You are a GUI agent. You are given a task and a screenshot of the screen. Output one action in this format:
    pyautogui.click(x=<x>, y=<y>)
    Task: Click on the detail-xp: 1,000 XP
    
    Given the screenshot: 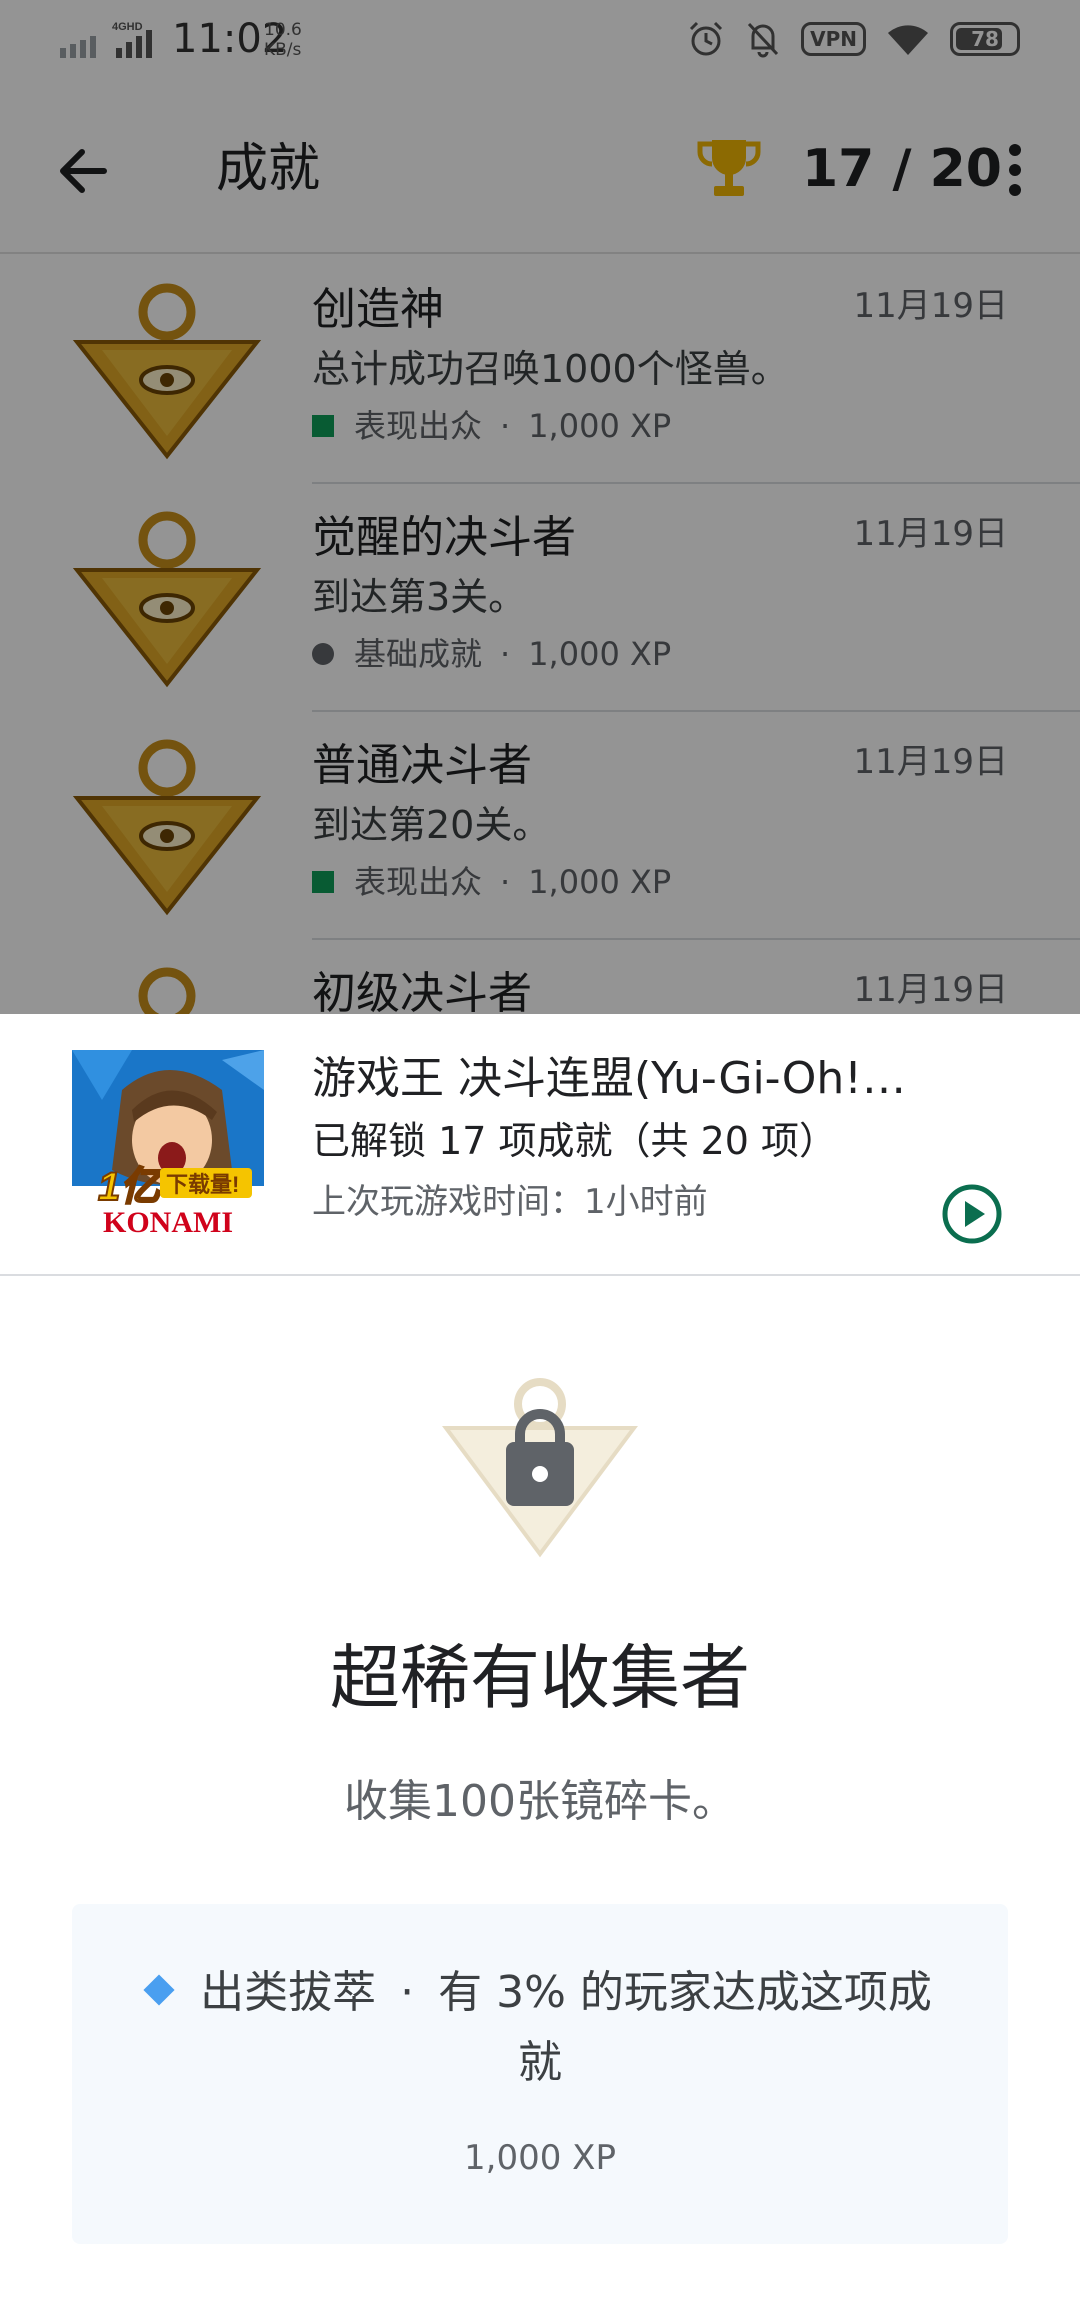 What is the action you would take?
    pyautogui.click(x=540, y=2158)
    